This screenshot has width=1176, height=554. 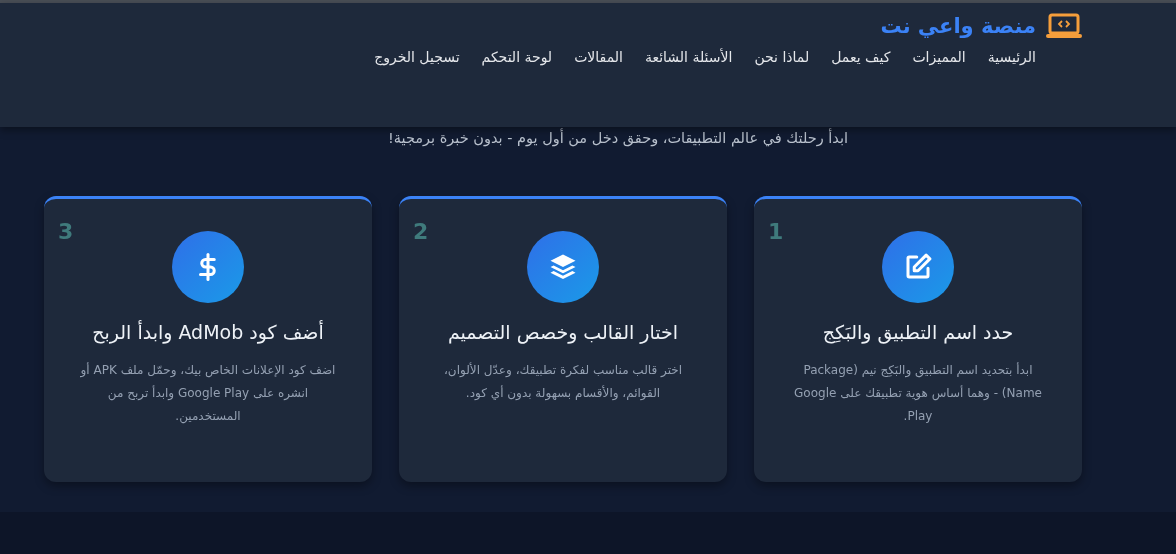 What do you see at coordinates (208, 393) in the screenshot?
I see `step-description: اضف كود الإعلانات الخاص بيك، وحمّل ملف APK أو انشره على Google Play وابدأ تربح من المستخدمين.` at bounding box center [208, 393].